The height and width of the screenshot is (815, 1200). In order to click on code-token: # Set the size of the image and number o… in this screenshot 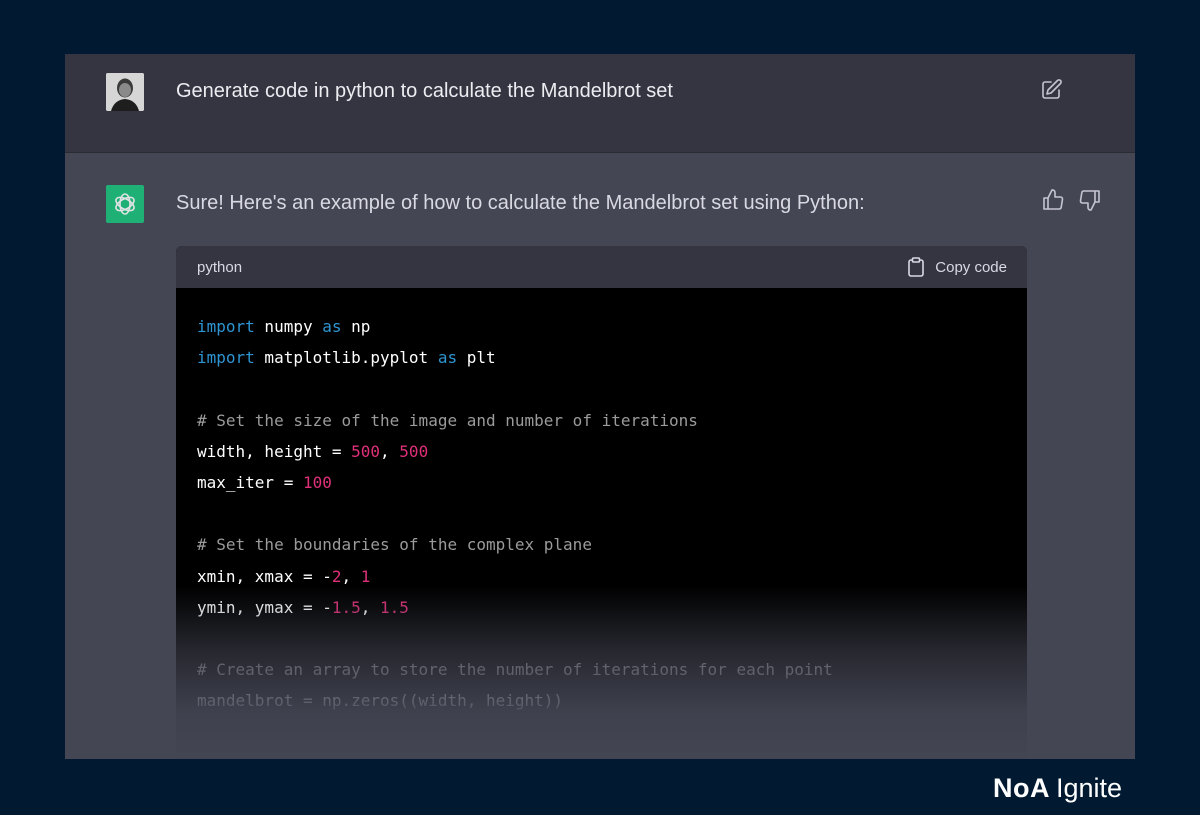, I will do `click(447, 420)`.